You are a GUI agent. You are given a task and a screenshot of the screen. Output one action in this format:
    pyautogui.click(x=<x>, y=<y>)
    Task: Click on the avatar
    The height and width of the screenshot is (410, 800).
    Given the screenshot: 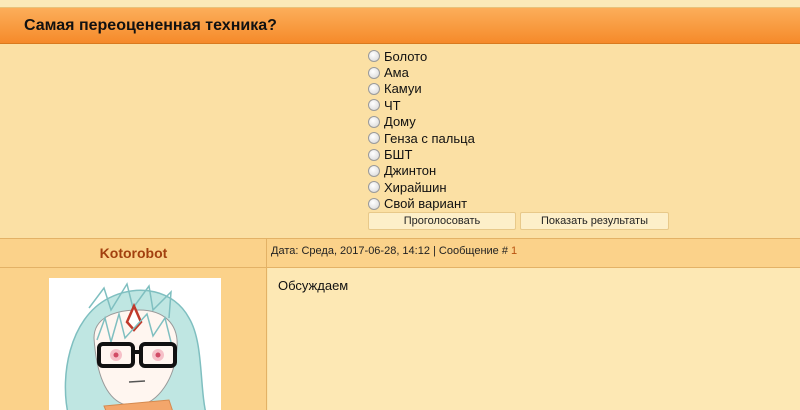 What is the action you would take?
    pyautogui.click(x=135, y=344)
    